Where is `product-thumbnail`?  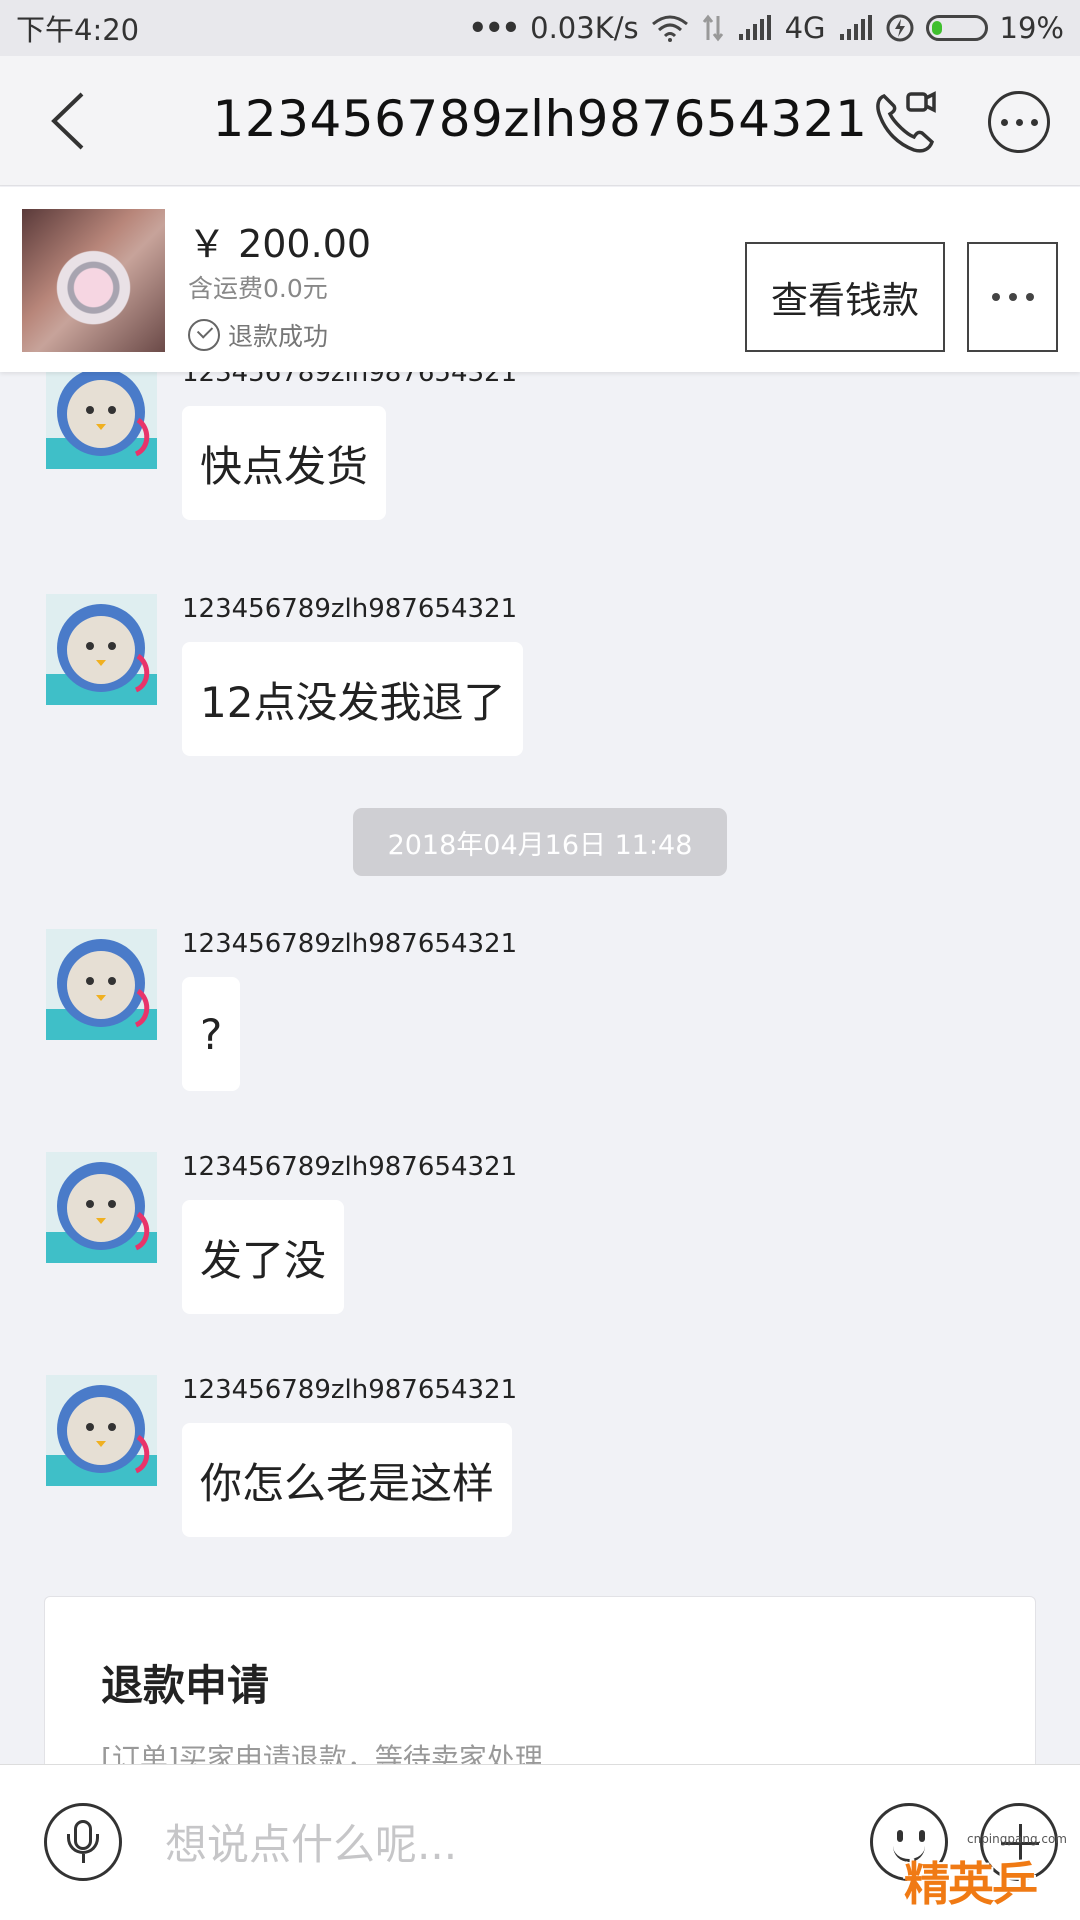 product-thumbnail is located at coordinates (93, 280).